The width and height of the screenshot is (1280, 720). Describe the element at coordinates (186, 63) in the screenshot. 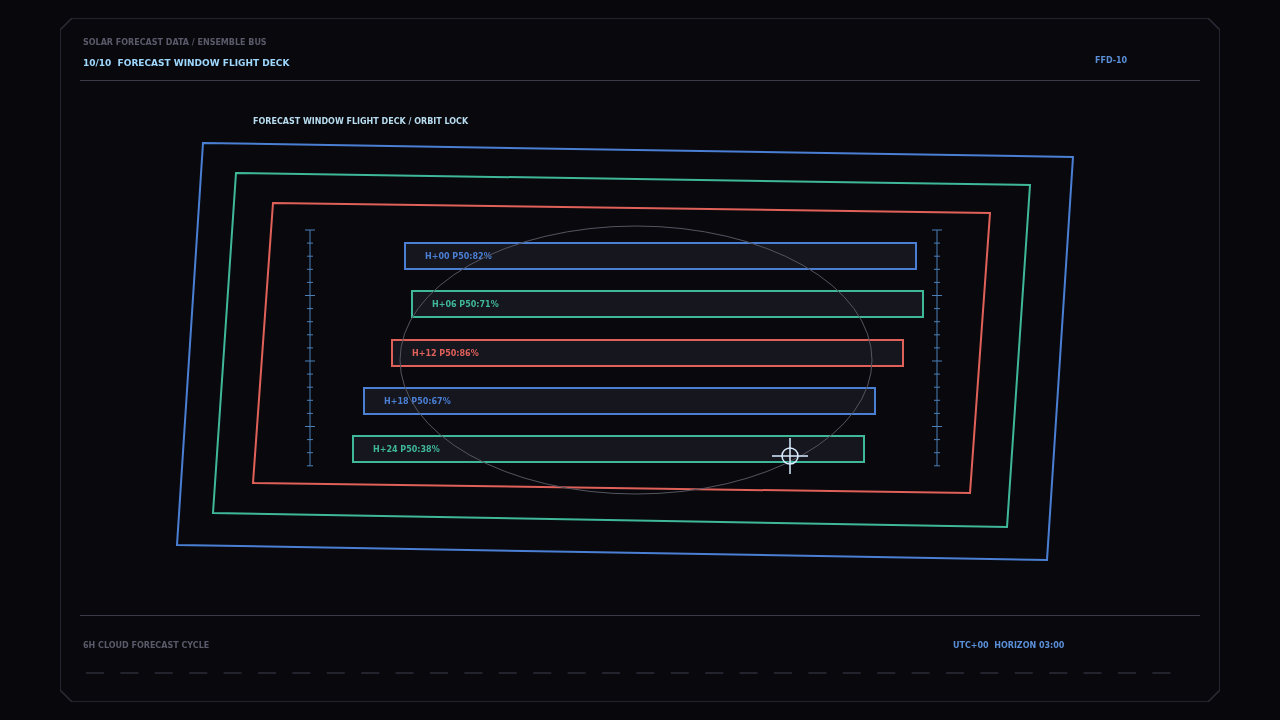

I see `deck-title: 10/10 FORECAST WINDOW FLIGHT DECK` at that location.